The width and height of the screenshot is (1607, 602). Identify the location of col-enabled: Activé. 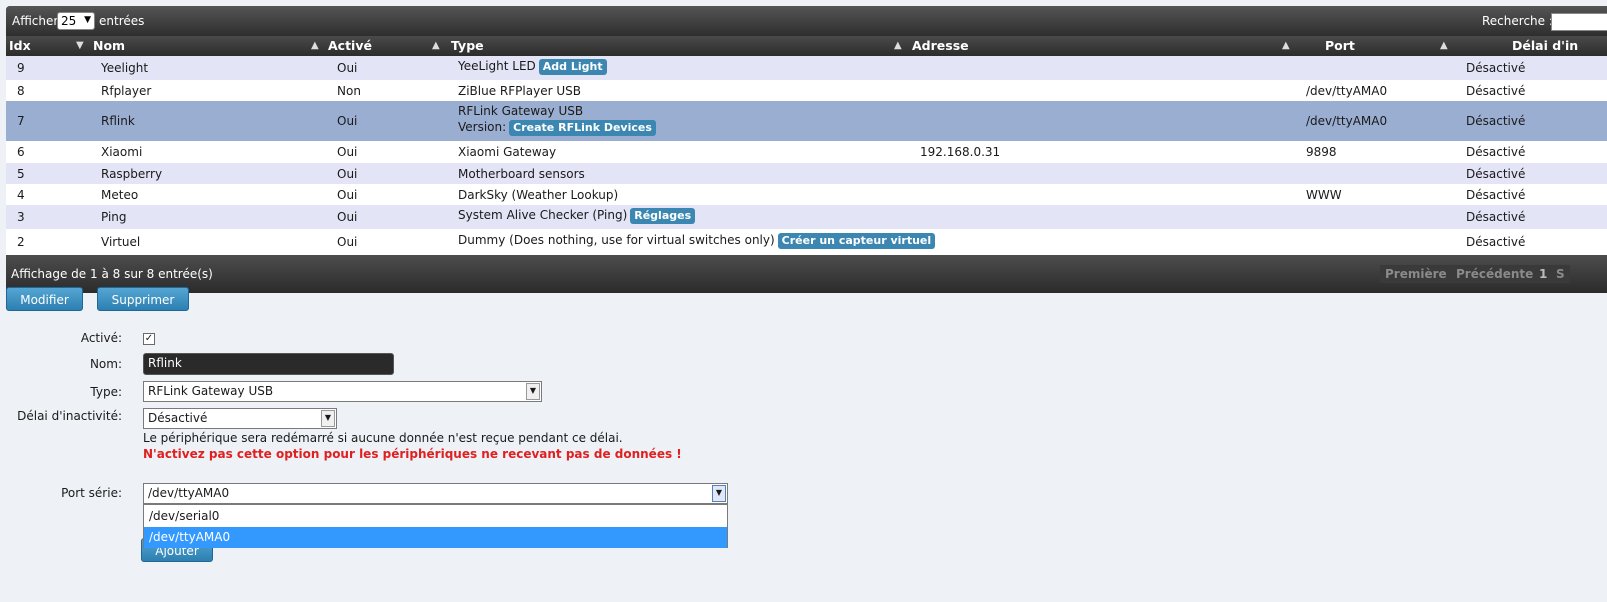
(350, 46).